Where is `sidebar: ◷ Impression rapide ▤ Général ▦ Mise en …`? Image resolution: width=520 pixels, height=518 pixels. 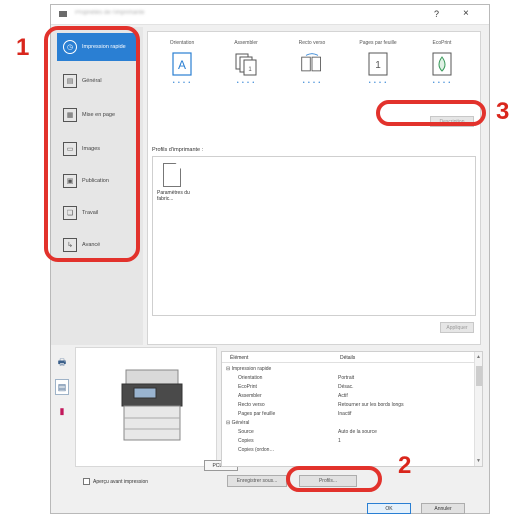 sidebar: ◷ Impression rapide ▤ Général ▦ Mise en … is located at coordinates (97, 186).